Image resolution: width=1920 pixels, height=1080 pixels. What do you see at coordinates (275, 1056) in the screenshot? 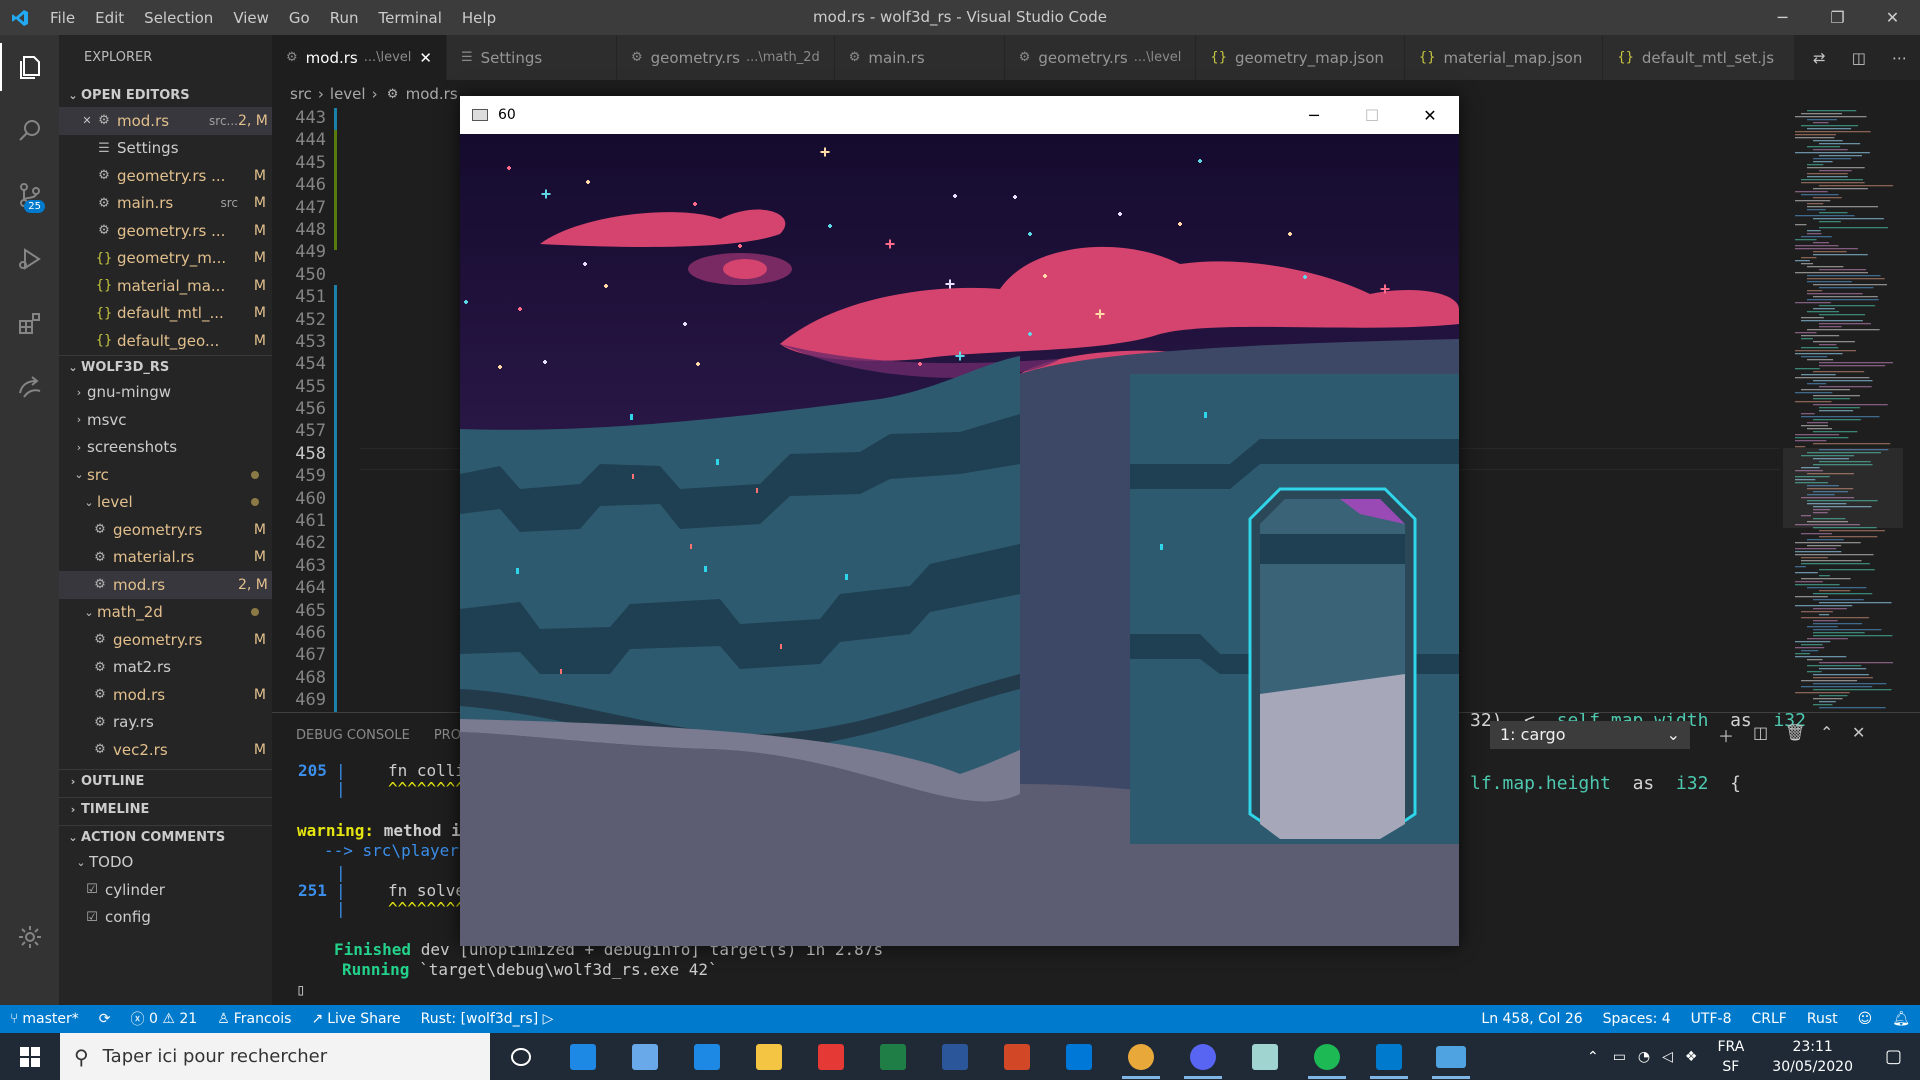
I see `taskbar-search-input: ⚲ Taper ici pour rechercher` at bounding box center [275, 1056].